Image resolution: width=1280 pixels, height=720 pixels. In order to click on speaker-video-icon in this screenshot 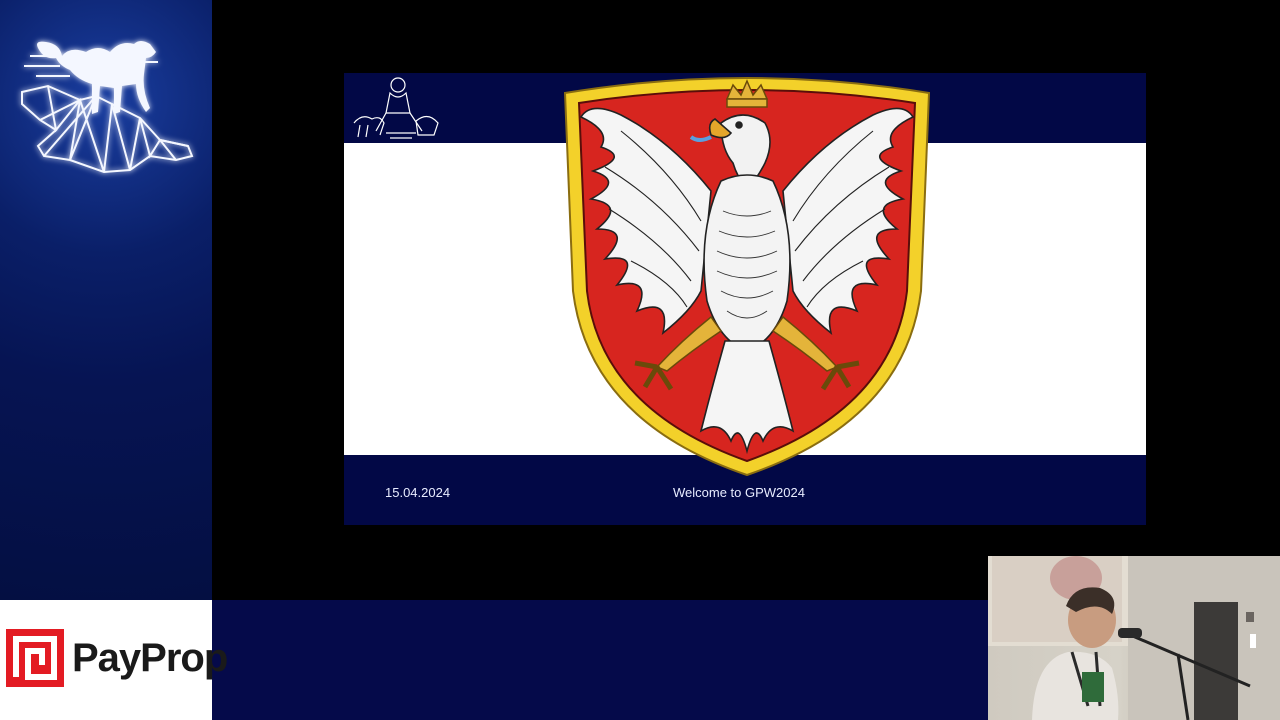, I will do `click(1134, 638)`.